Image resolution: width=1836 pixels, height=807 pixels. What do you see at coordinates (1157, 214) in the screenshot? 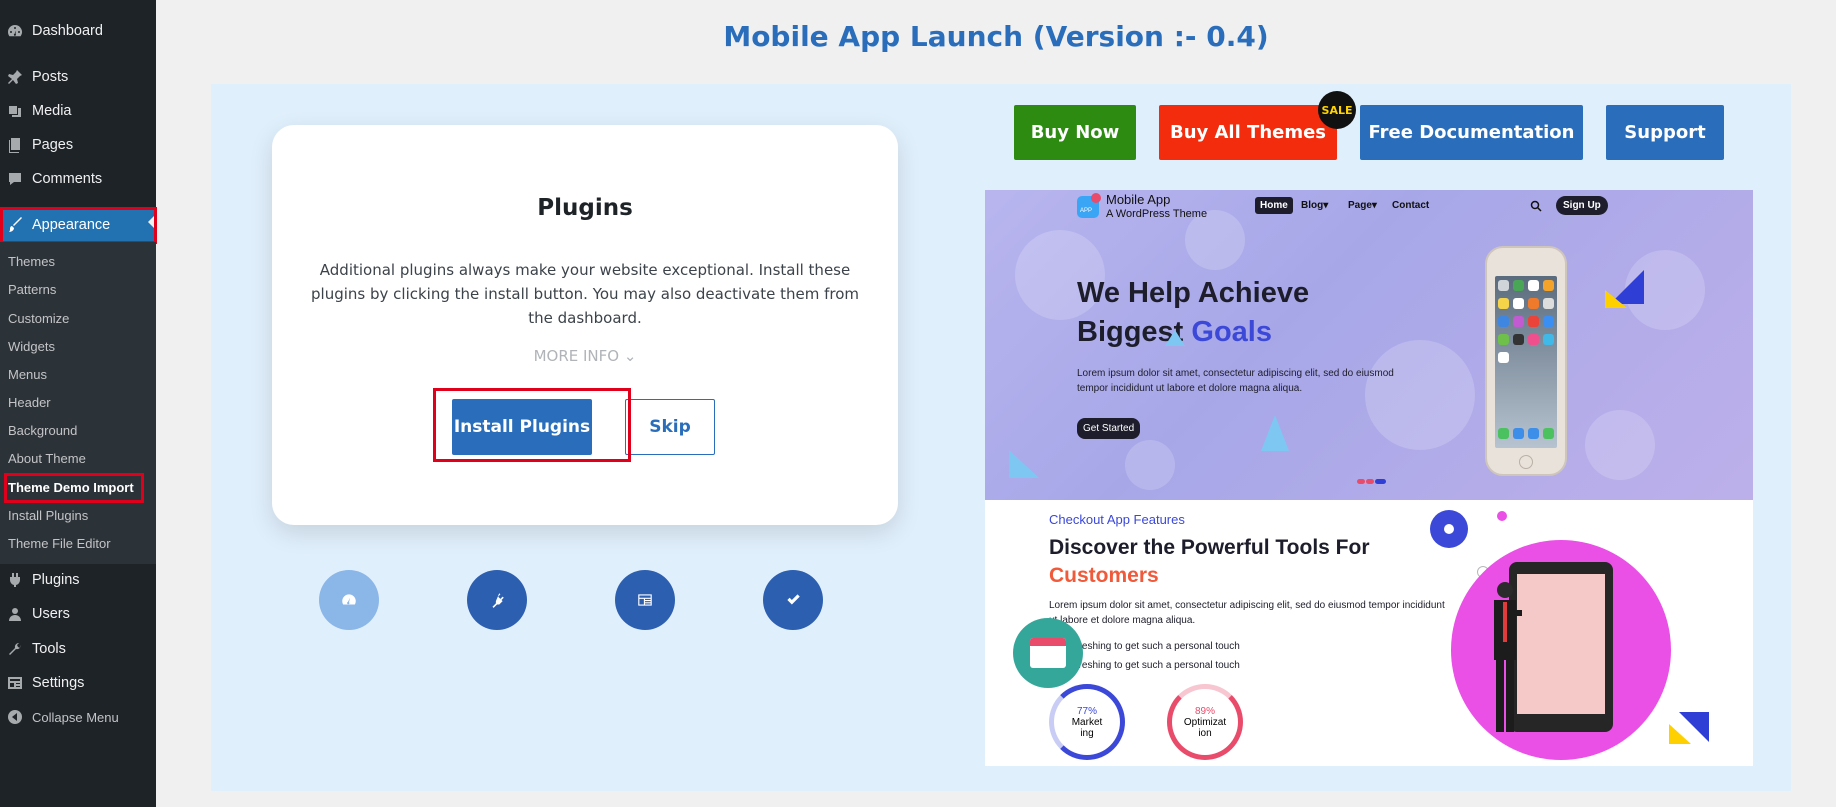
I see `preview-brand-sub: A WordPress Theme` at bounding box center [1157, 214].